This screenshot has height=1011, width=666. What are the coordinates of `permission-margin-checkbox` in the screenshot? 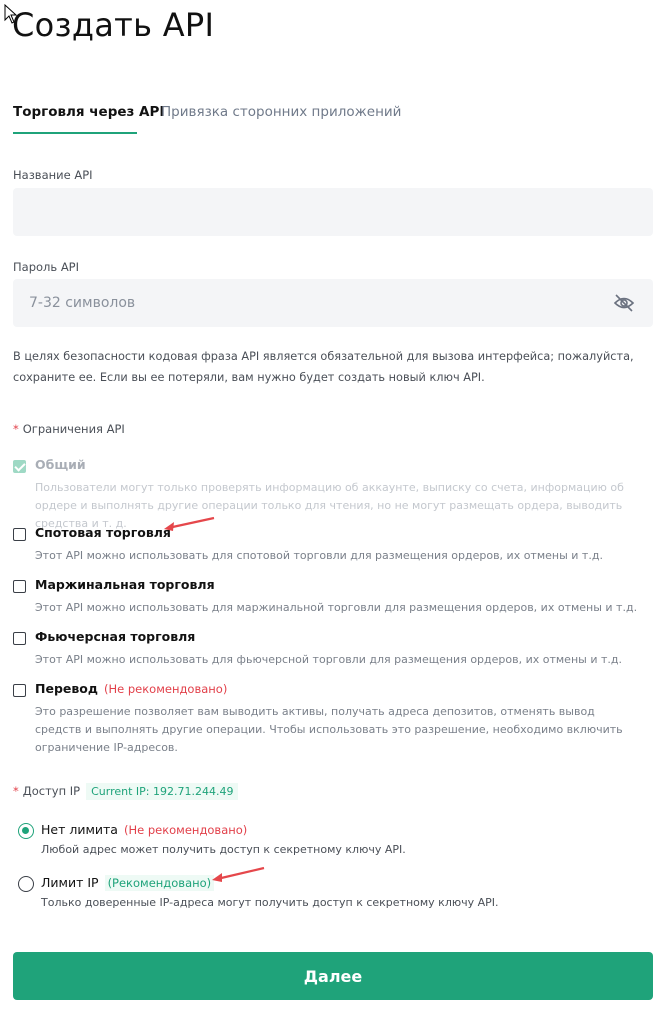 It's located at (19, 586).